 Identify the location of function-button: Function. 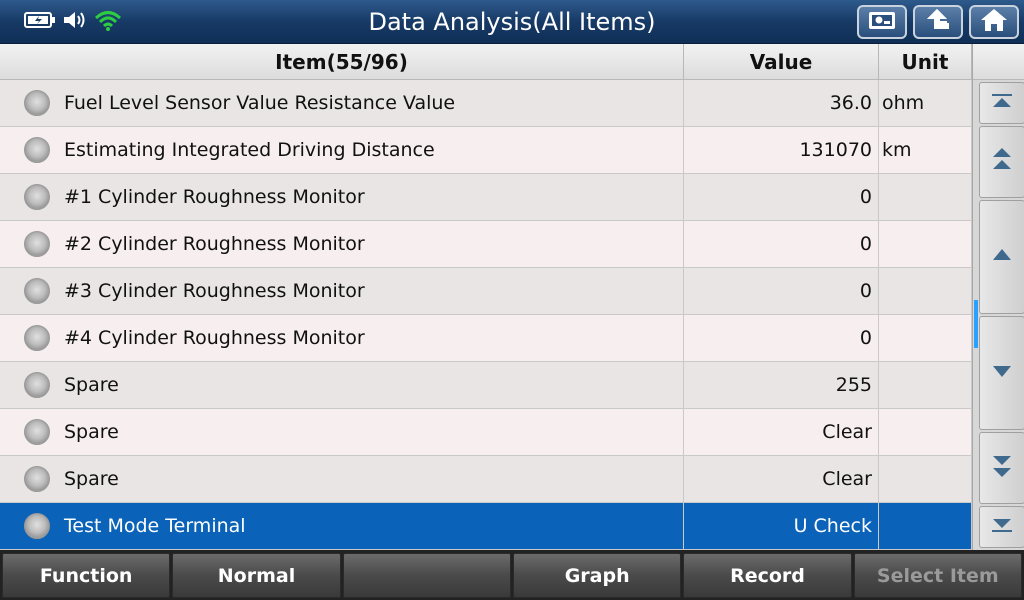
(86, 575).